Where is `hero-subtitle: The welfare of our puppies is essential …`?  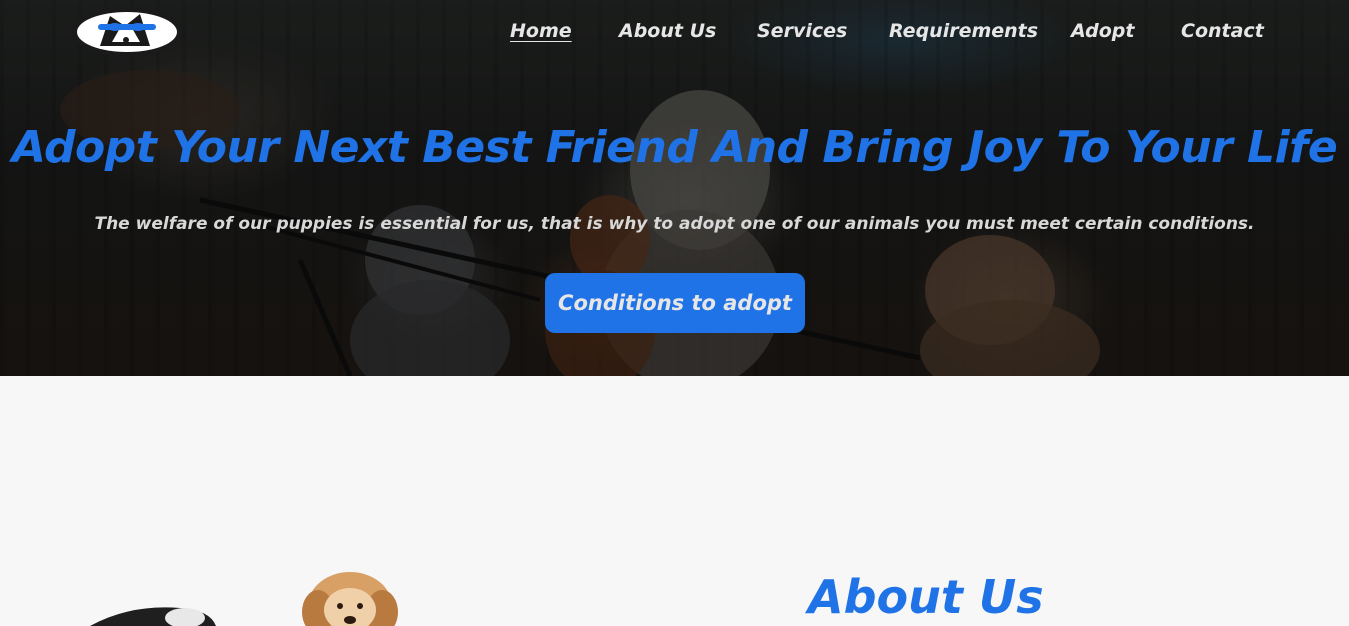
hero-subtitle: The welfare of our puppies is essential … is located at coordinates (674, 224).